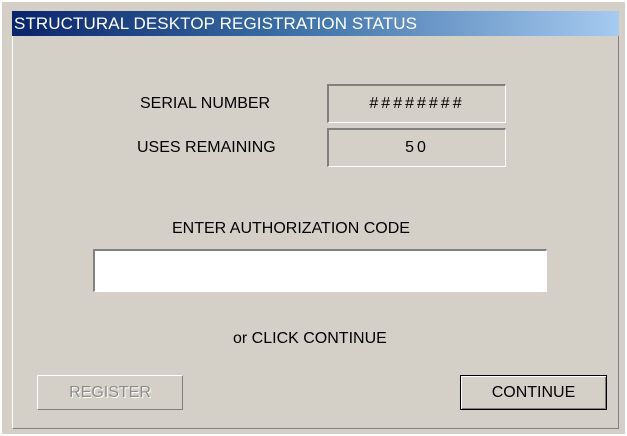  What do you see at coordinates (206, 147) in the screenshot?
I see `uses-remaining-label: USES REMAINING` at bounding box center [206, 147].